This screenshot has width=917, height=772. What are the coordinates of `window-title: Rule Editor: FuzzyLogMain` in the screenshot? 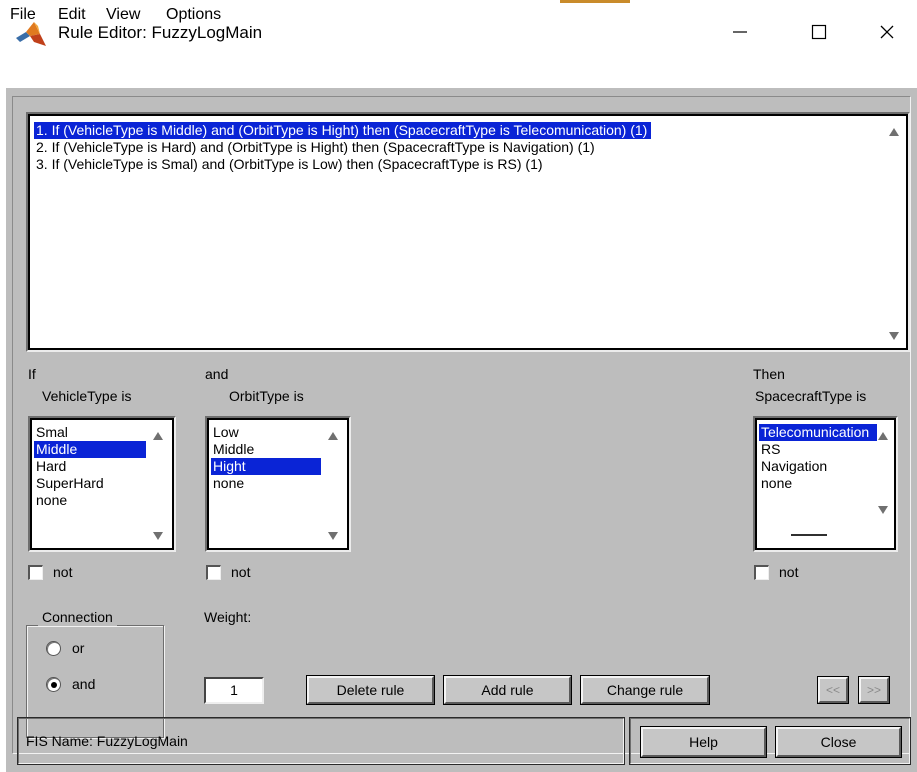 It's located at (160, 32).